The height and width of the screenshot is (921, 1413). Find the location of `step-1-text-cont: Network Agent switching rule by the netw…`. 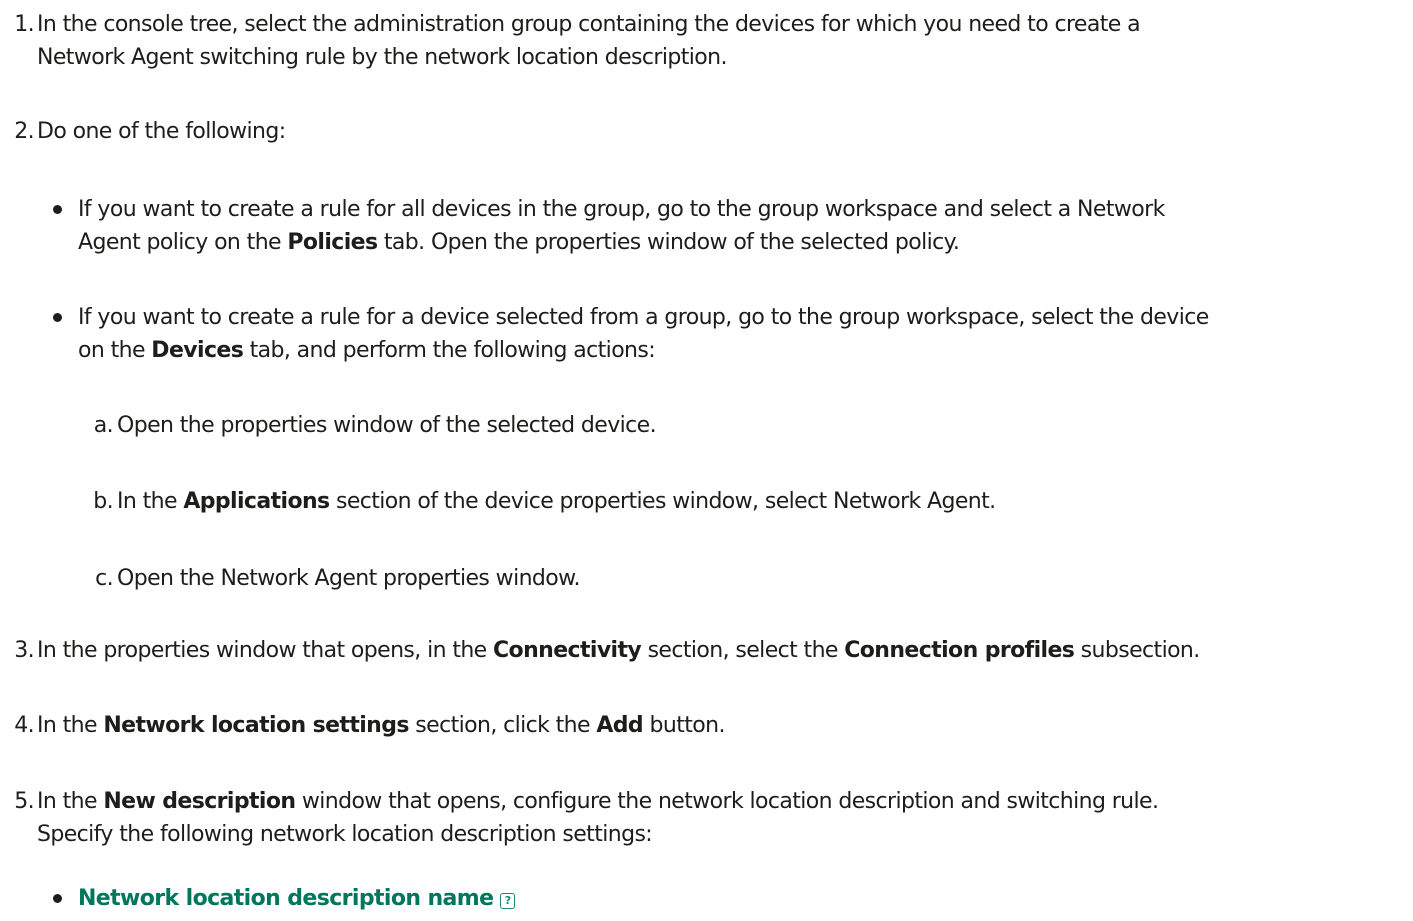

step-1-text-cont: Network Agent switching rule by the netw… is located at coordinates (382, 57).